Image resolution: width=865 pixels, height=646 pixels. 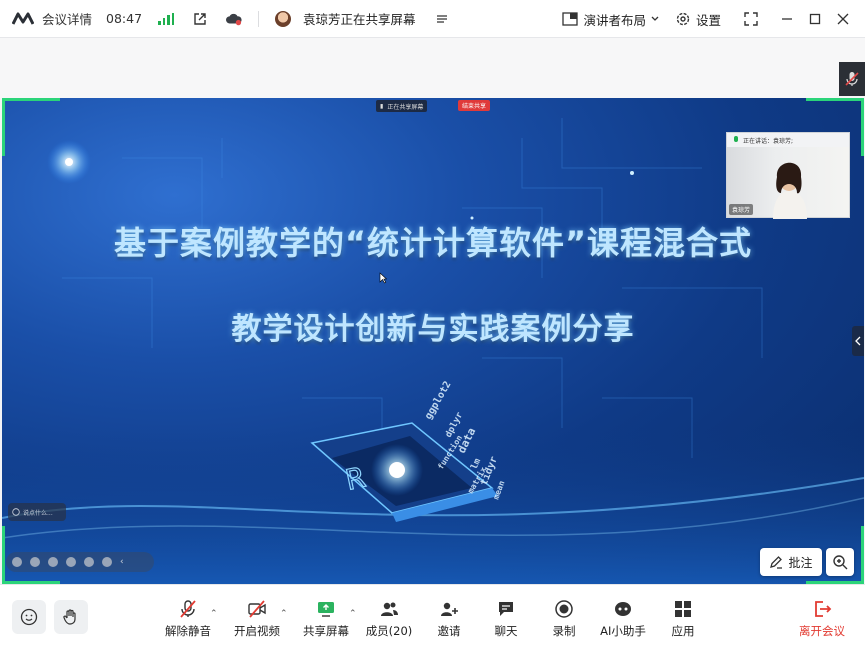 What do you see at coordinates (326, 631) in the screenshot?
I see `share-screen-label: 共享屏幕` at bounding box center [326, 631].